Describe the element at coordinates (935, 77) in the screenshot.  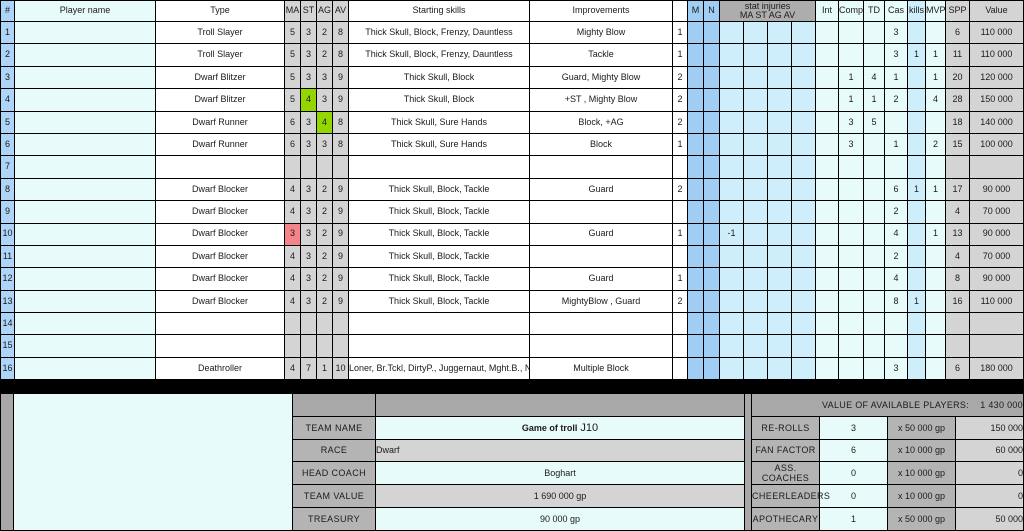
I see `mvp: 1` at that location.